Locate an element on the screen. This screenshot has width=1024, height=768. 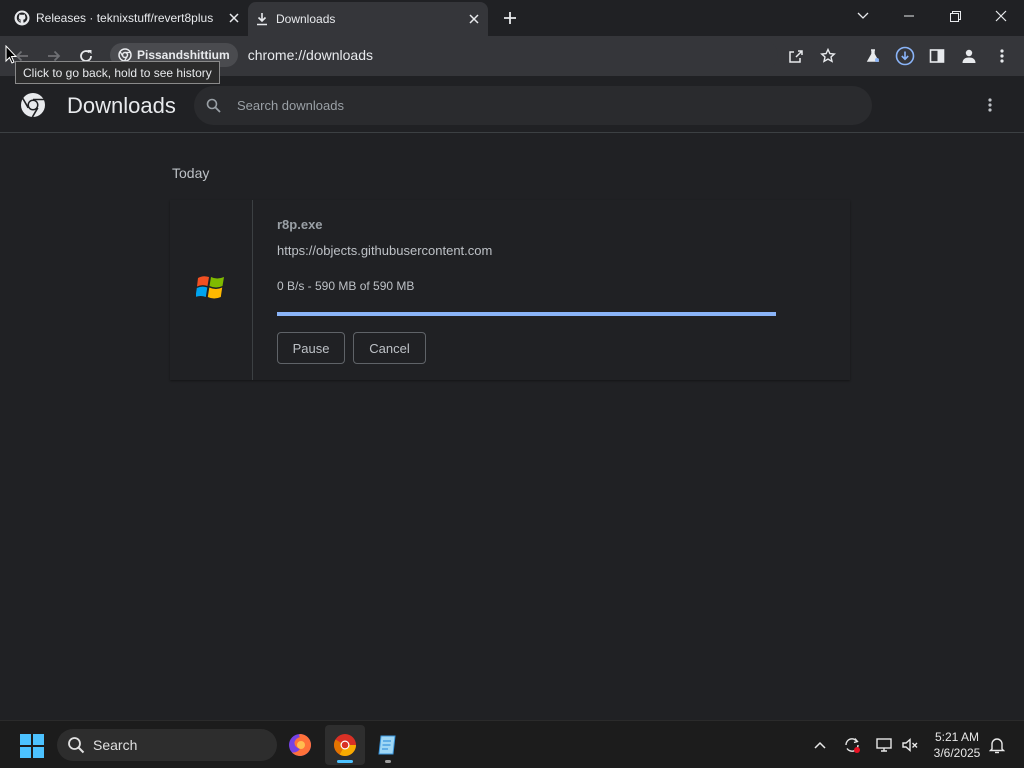
new-tab-button is located at coordinates (510, 18).